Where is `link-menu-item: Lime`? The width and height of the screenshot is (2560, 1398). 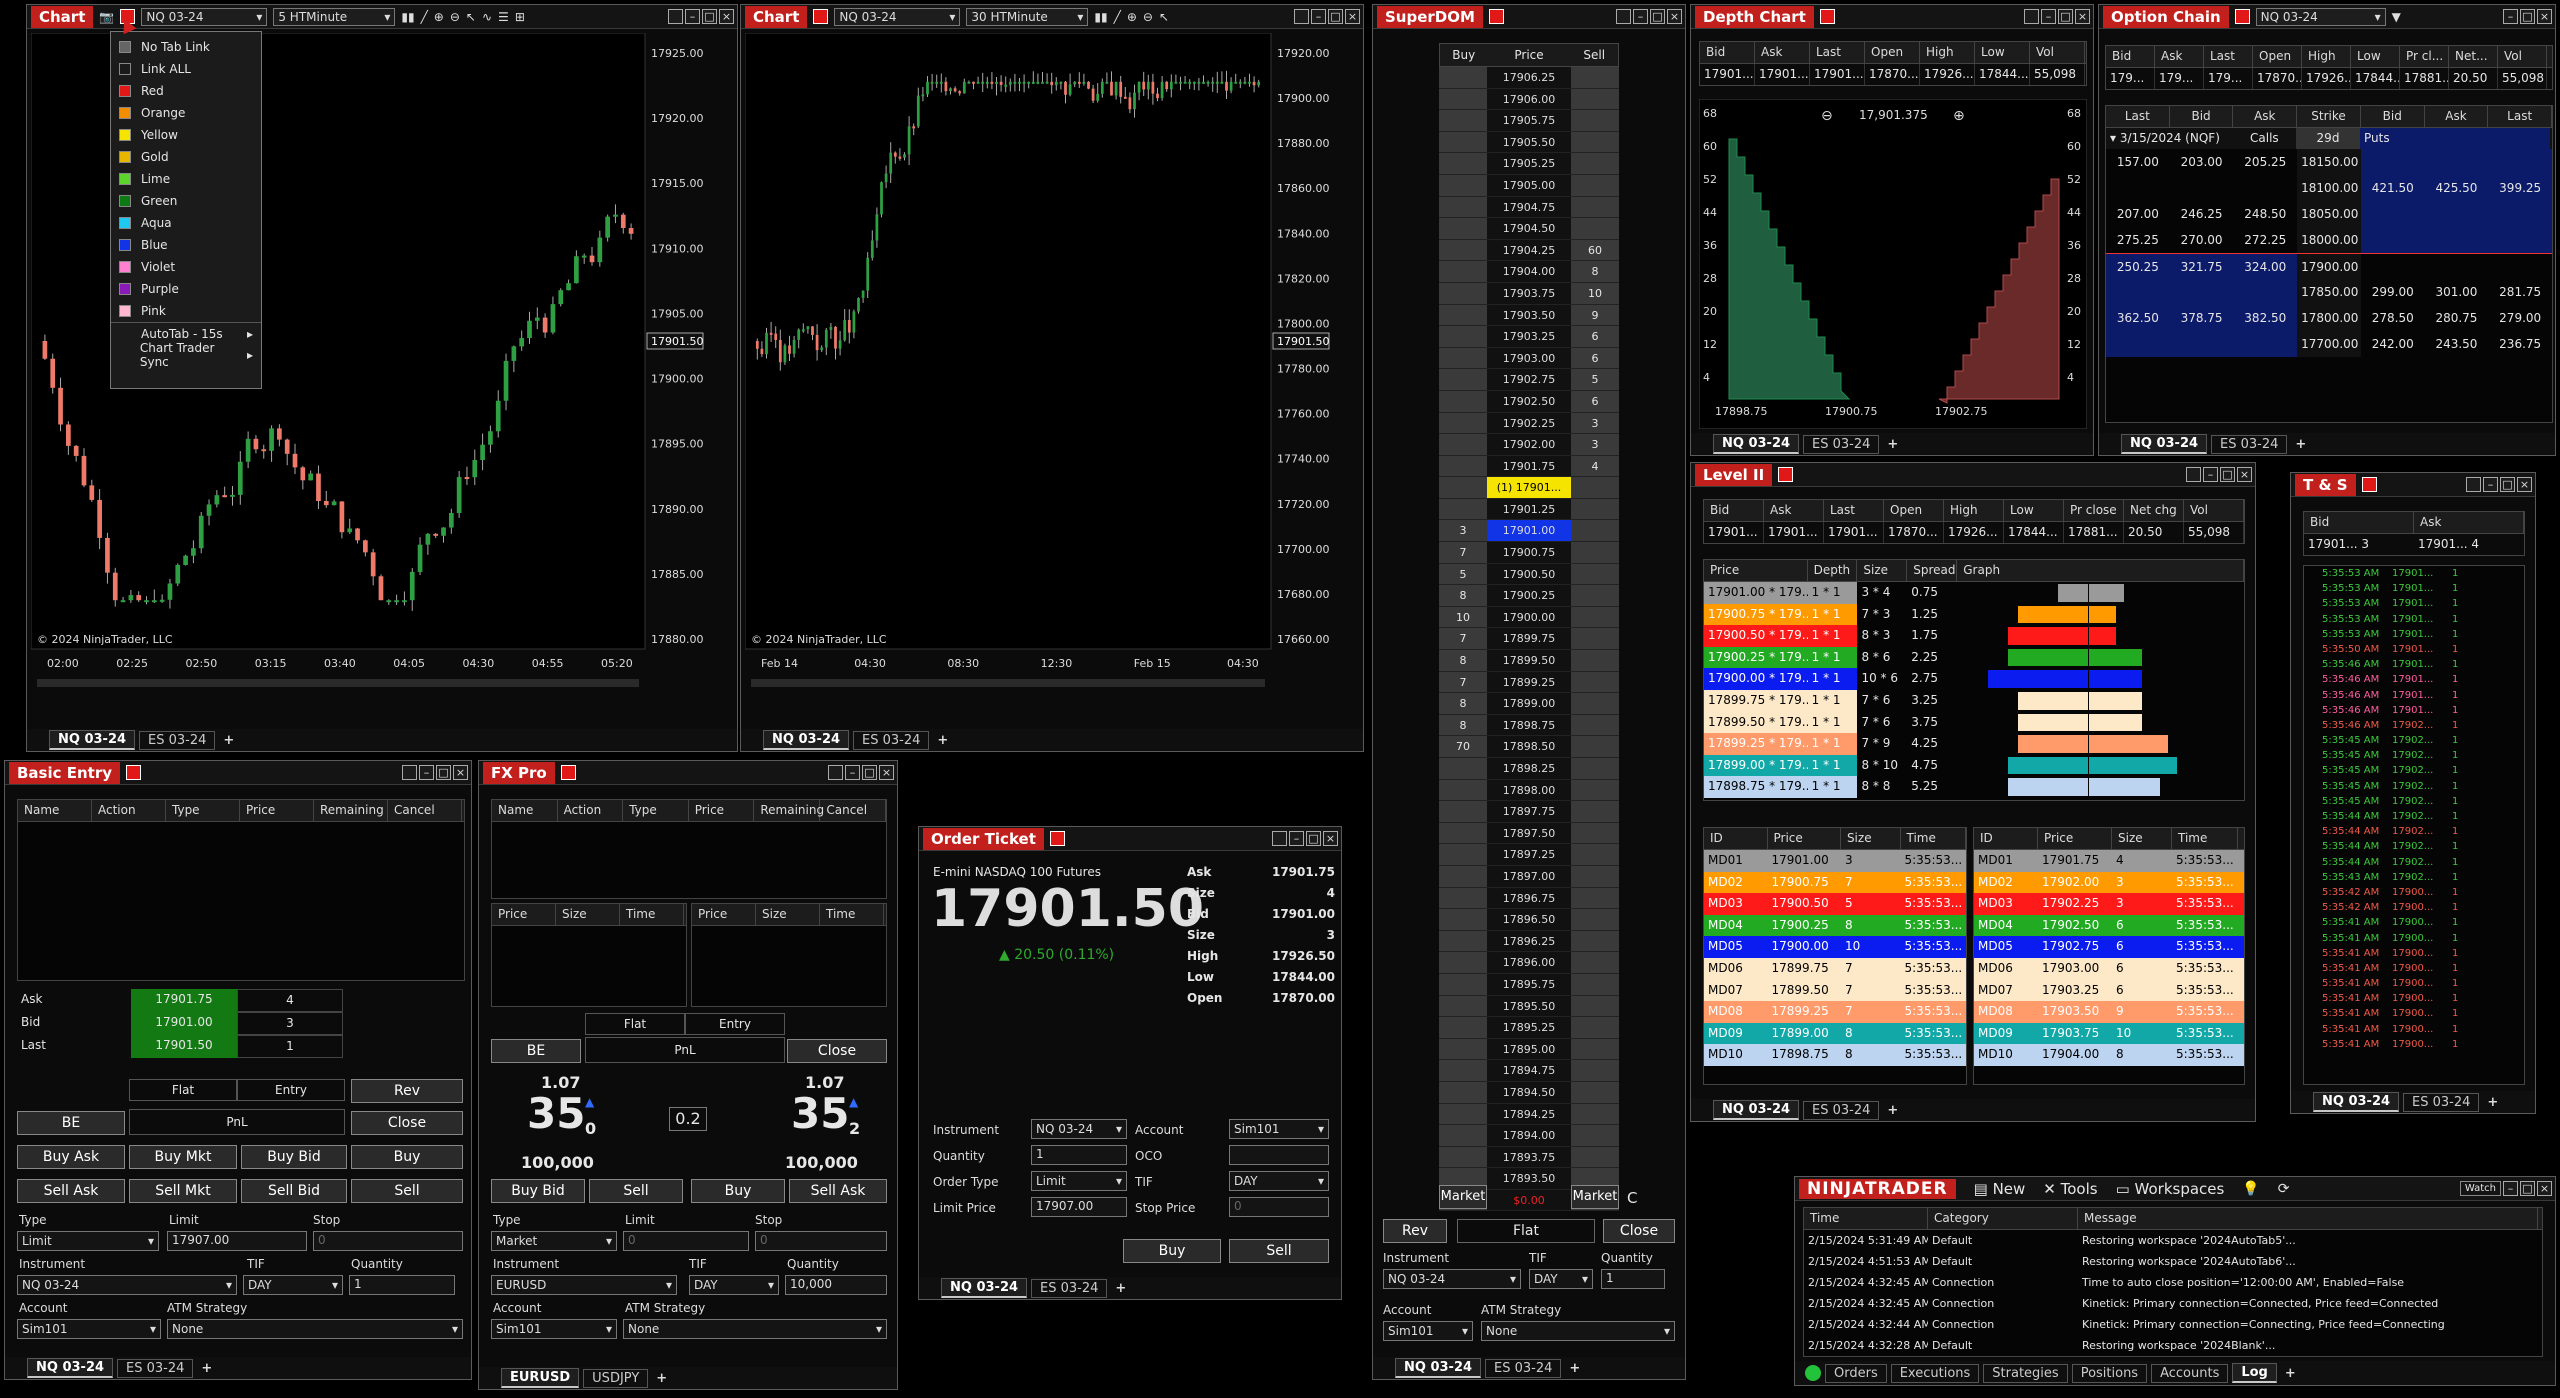
link-menu-item: Lime is located at coordinates (186, 179).